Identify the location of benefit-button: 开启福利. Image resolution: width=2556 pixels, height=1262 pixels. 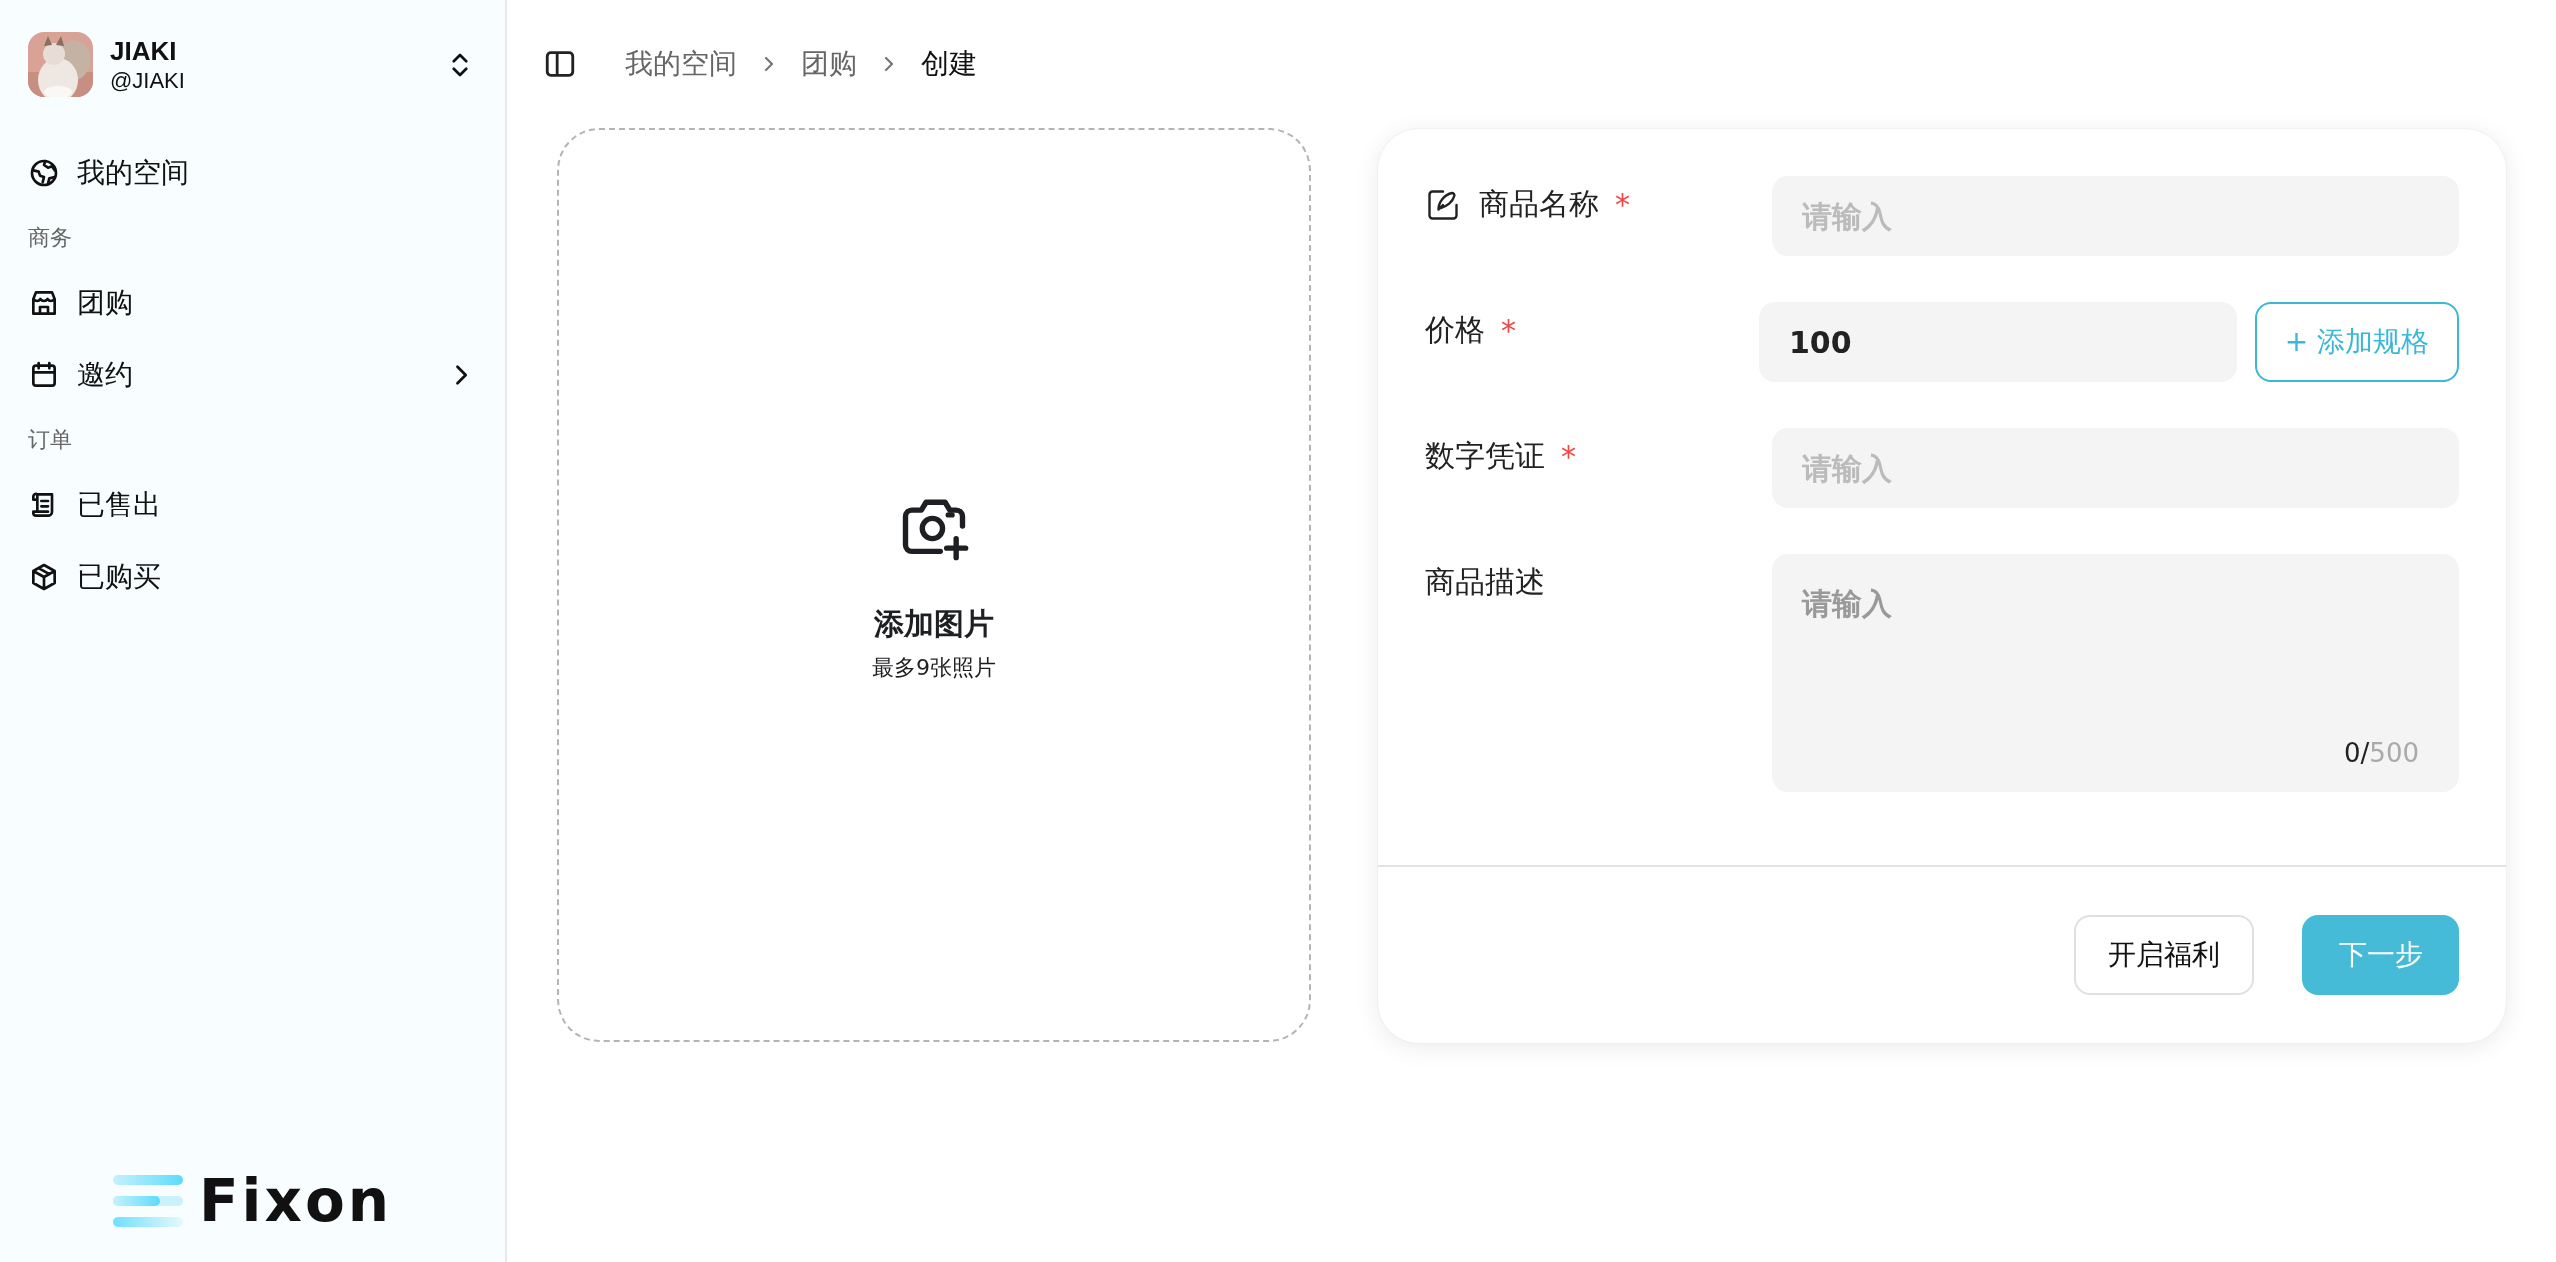
(2164, 955).